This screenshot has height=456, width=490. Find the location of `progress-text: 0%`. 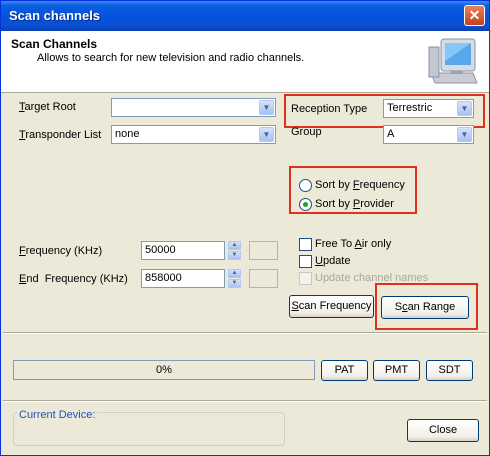

progress-text: 0% is located at coordinates (164, 370).